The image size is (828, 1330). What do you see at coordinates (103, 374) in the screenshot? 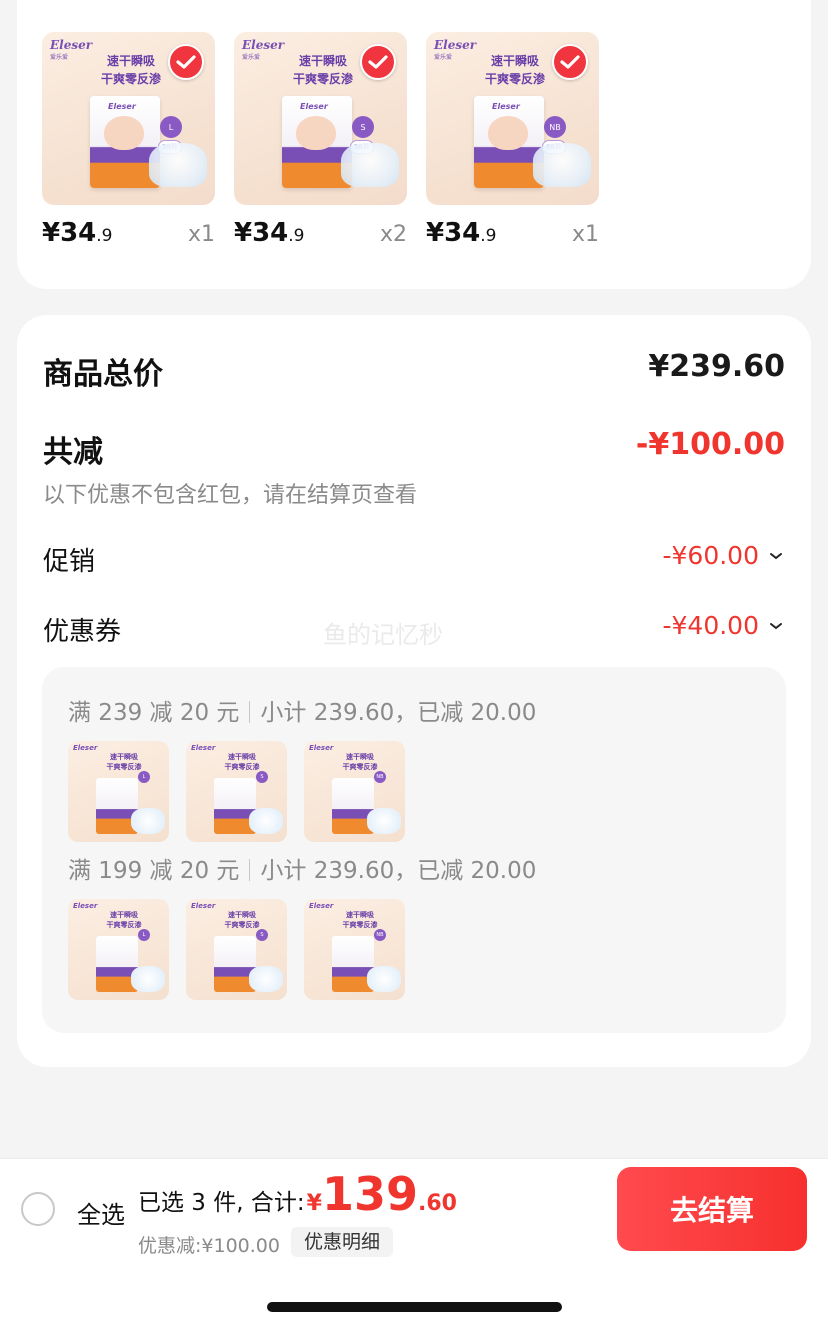
I see `goods-total-label: 商品总价` at bounding box center [103, 374].